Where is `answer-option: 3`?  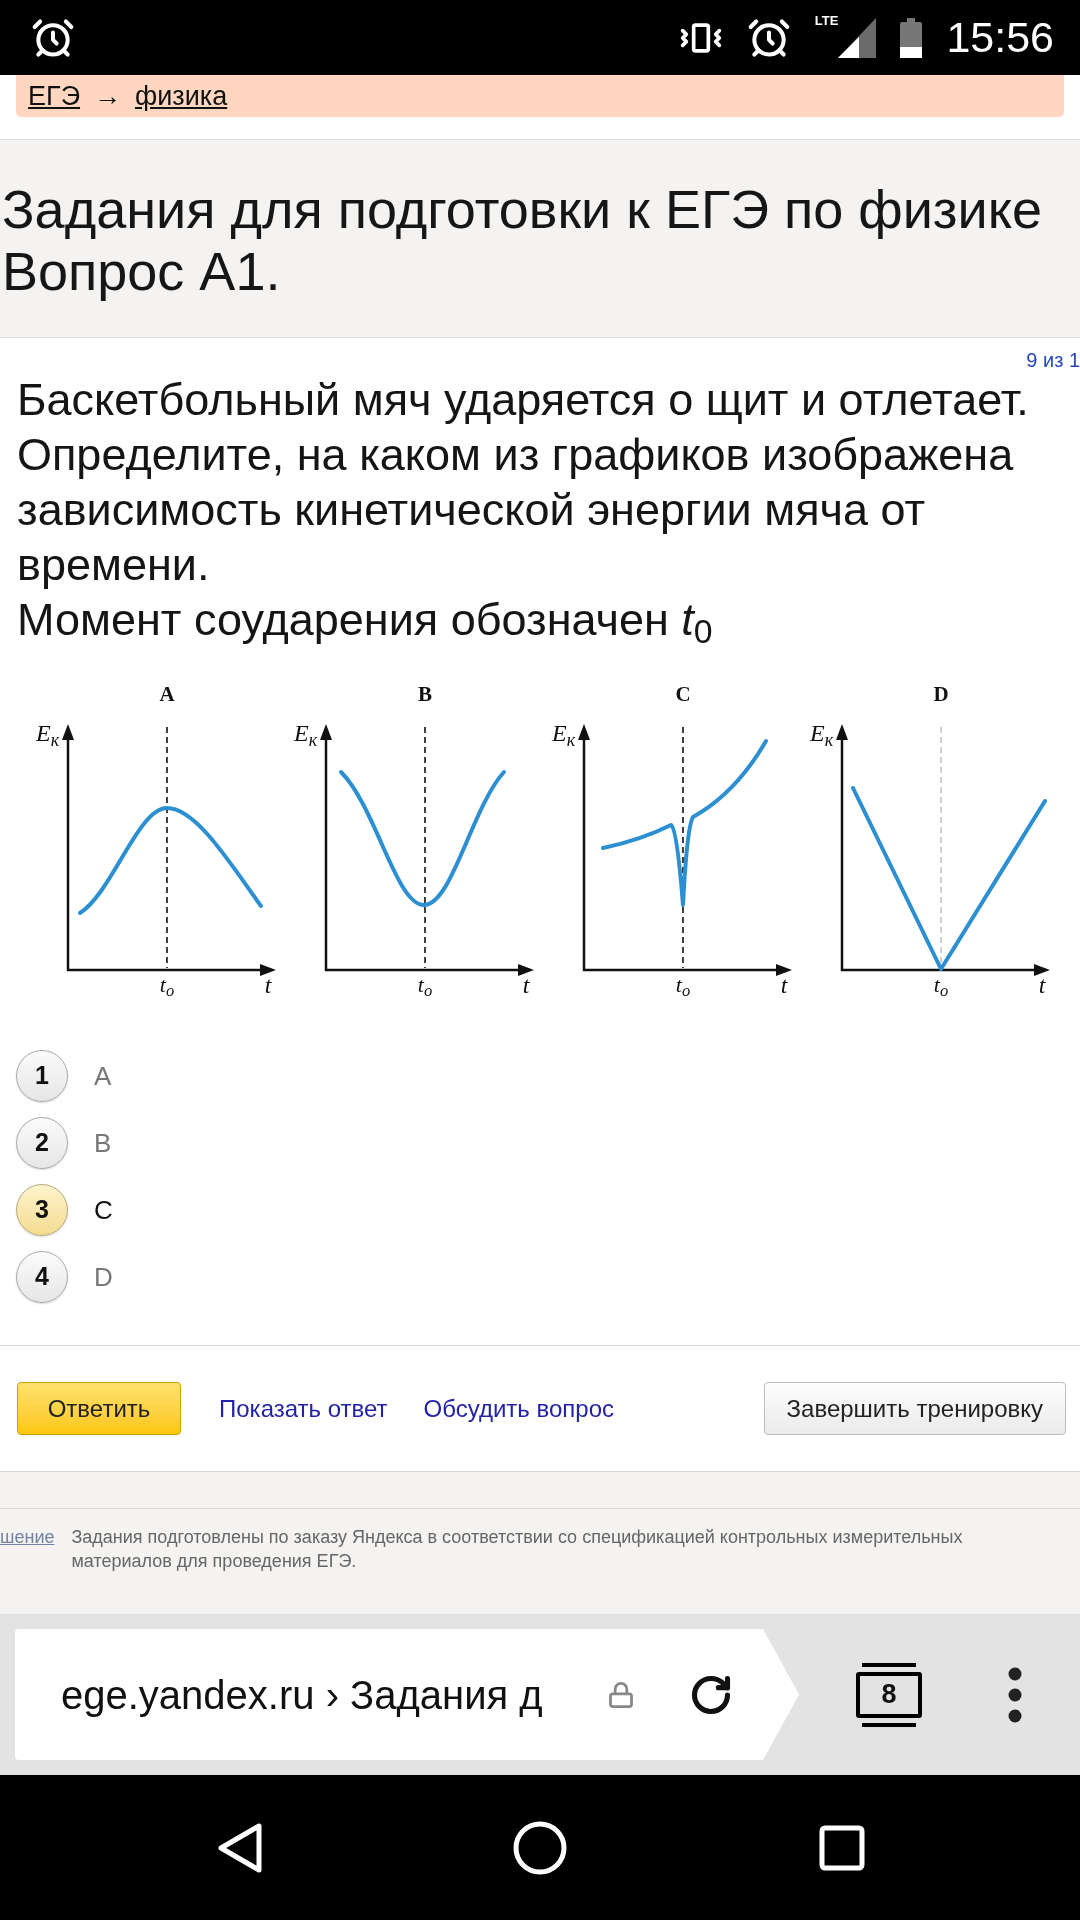 answer-option: 3 is located at coordinates (42, 1210).